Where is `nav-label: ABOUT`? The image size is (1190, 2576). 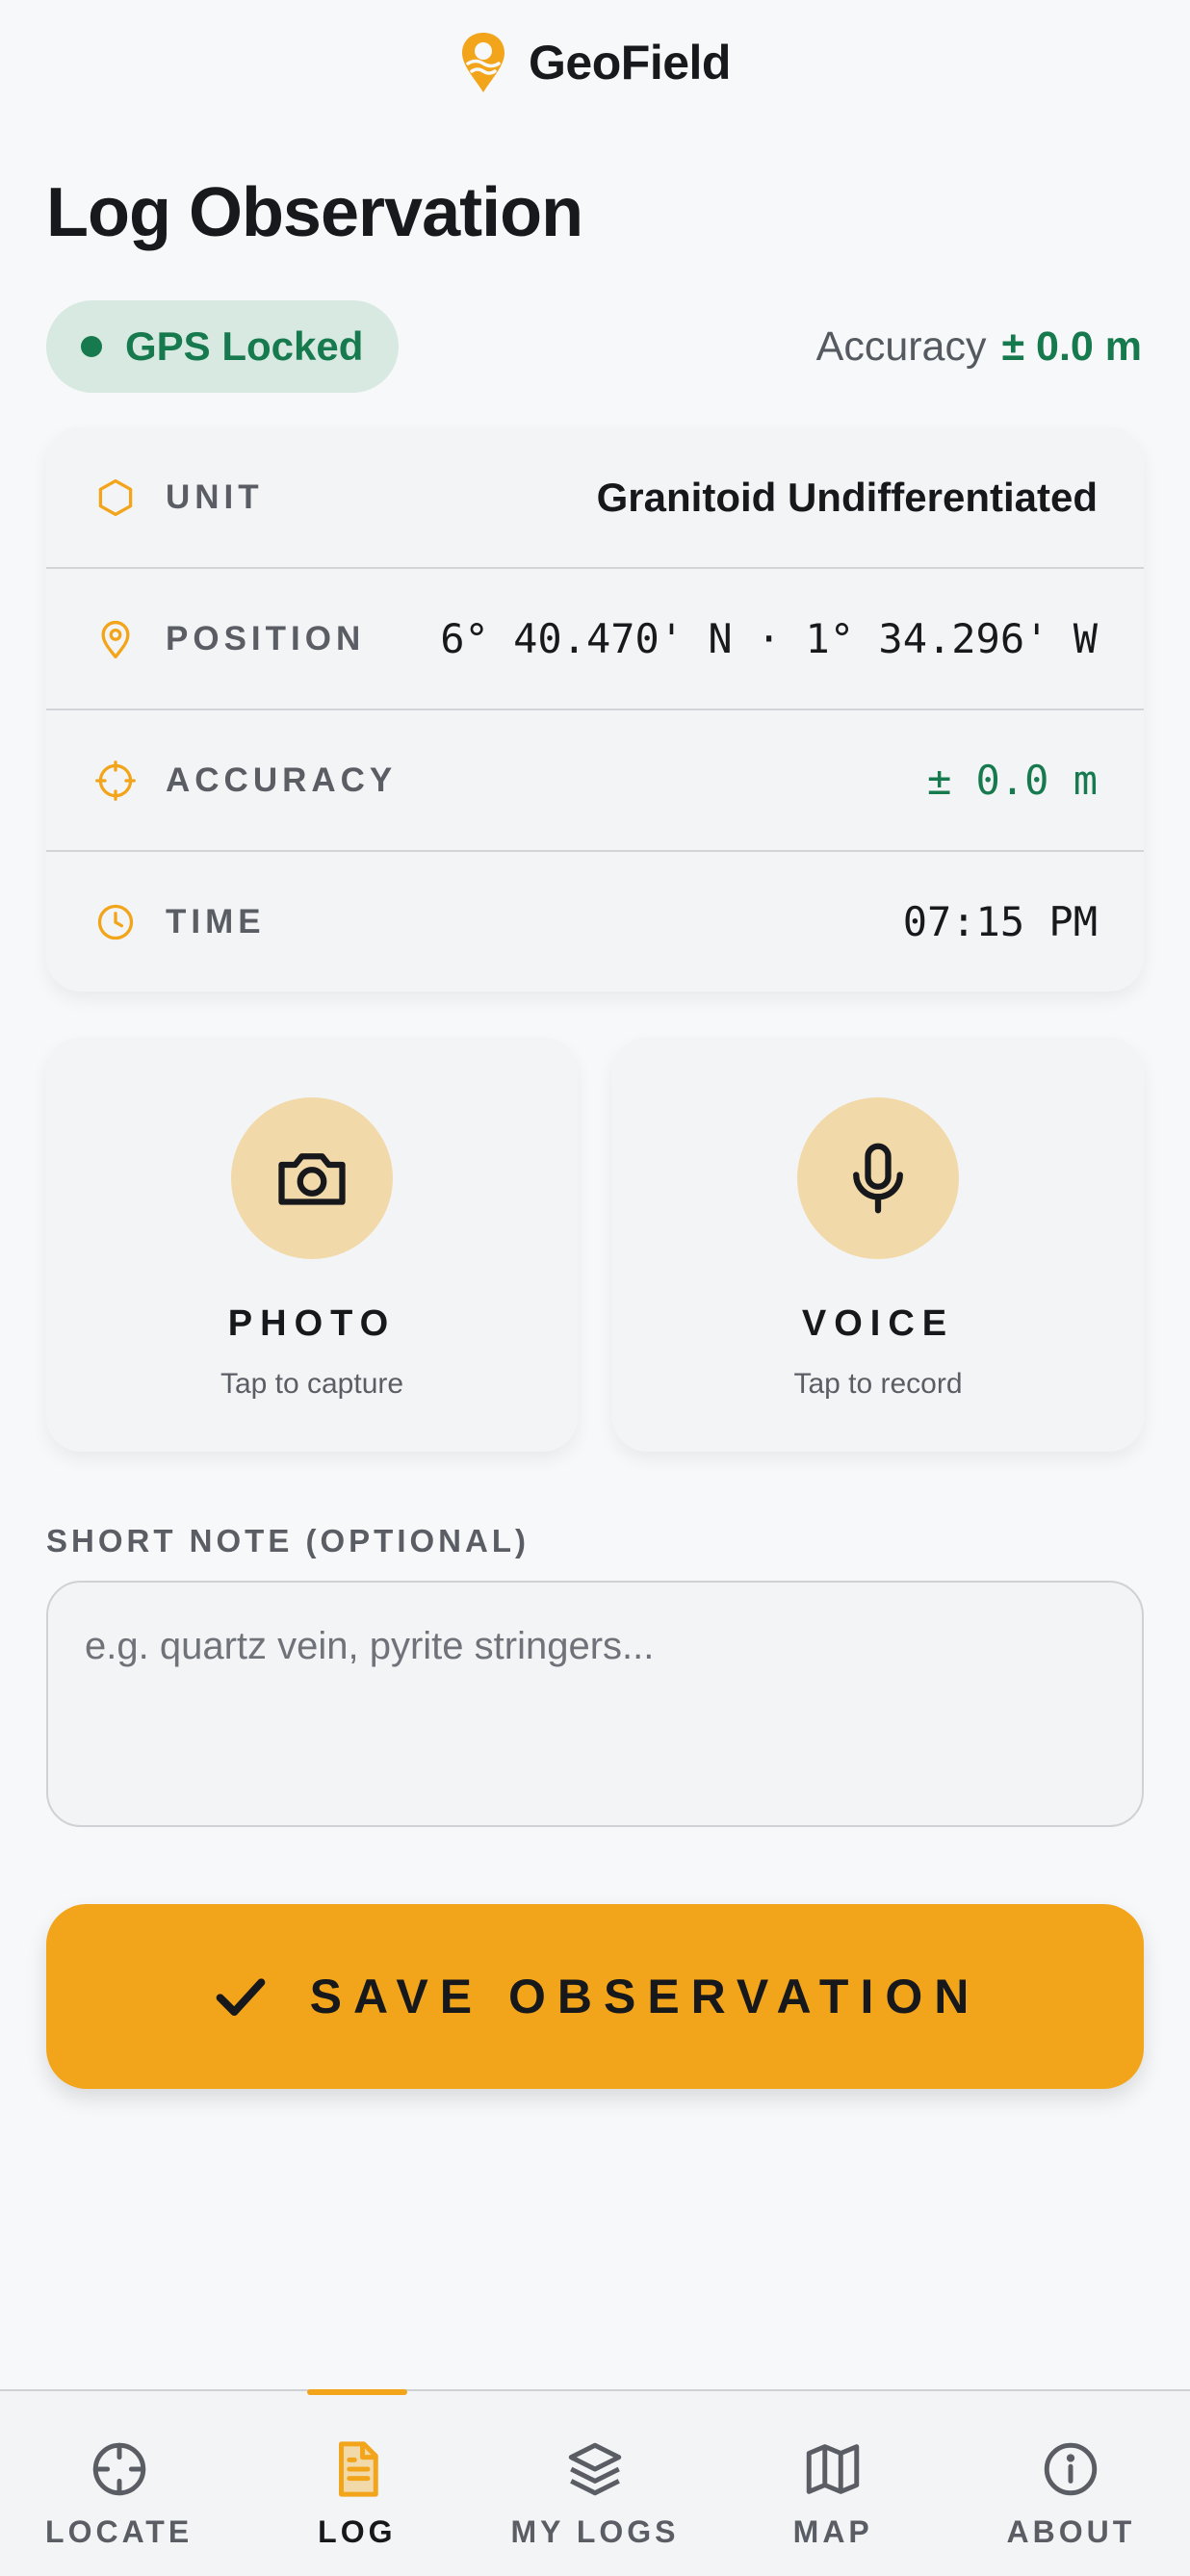
nav-label: ABOUT is located at coordinates (1071, 2531).